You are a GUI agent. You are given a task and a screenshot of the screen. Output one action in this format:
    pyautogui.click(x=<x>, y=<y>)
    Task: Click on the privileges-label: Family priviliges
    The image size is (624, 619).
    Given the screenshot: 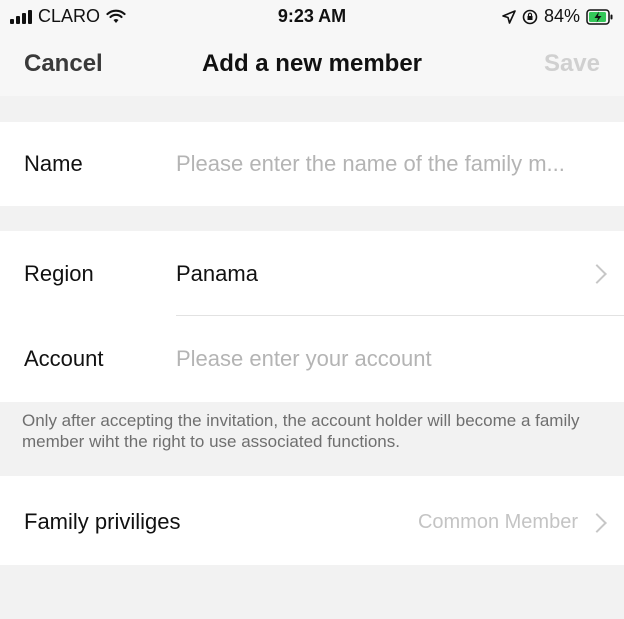 What is the action you would take?
    pyautogui.click(x=102, y=521)
    